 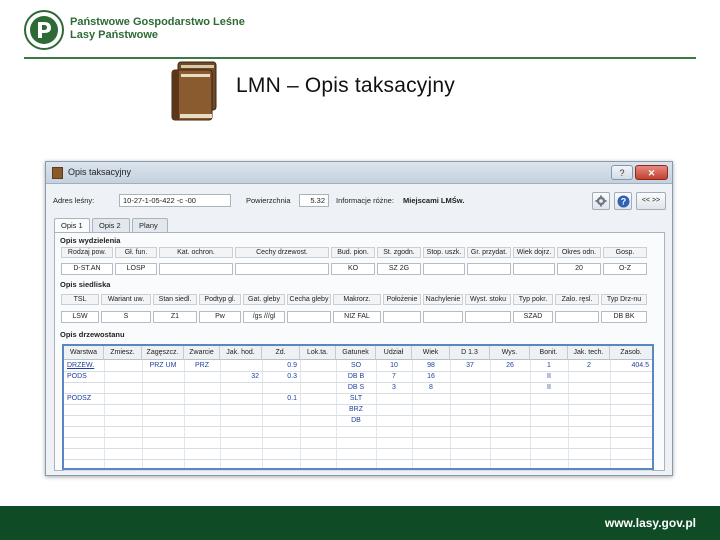 What do you see at coordinates (651, 201) in the screenshot?
I see `navigation-button: << >>` at bounding box center [651, 201].